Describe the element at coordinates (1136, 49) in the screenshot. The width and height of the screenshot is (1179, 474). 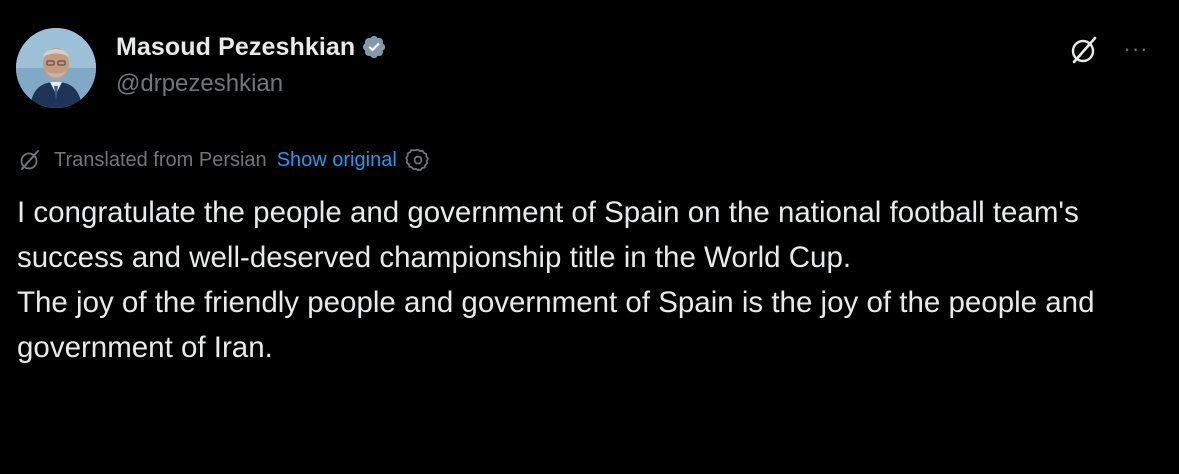
I see `more-options-button: ···` at that location.